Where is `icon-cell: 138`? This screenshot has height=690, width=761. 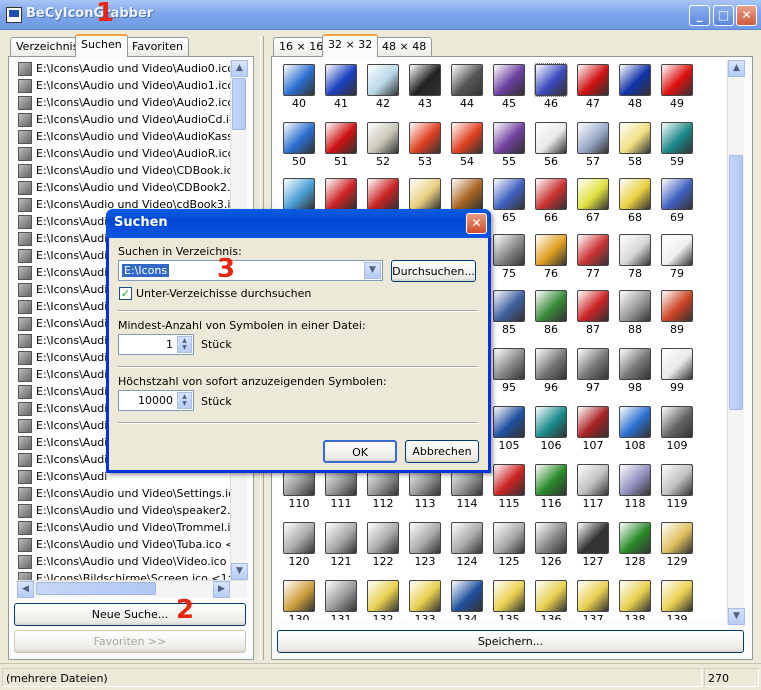
icon-cell: 138 is located at coordinates (635, 599).